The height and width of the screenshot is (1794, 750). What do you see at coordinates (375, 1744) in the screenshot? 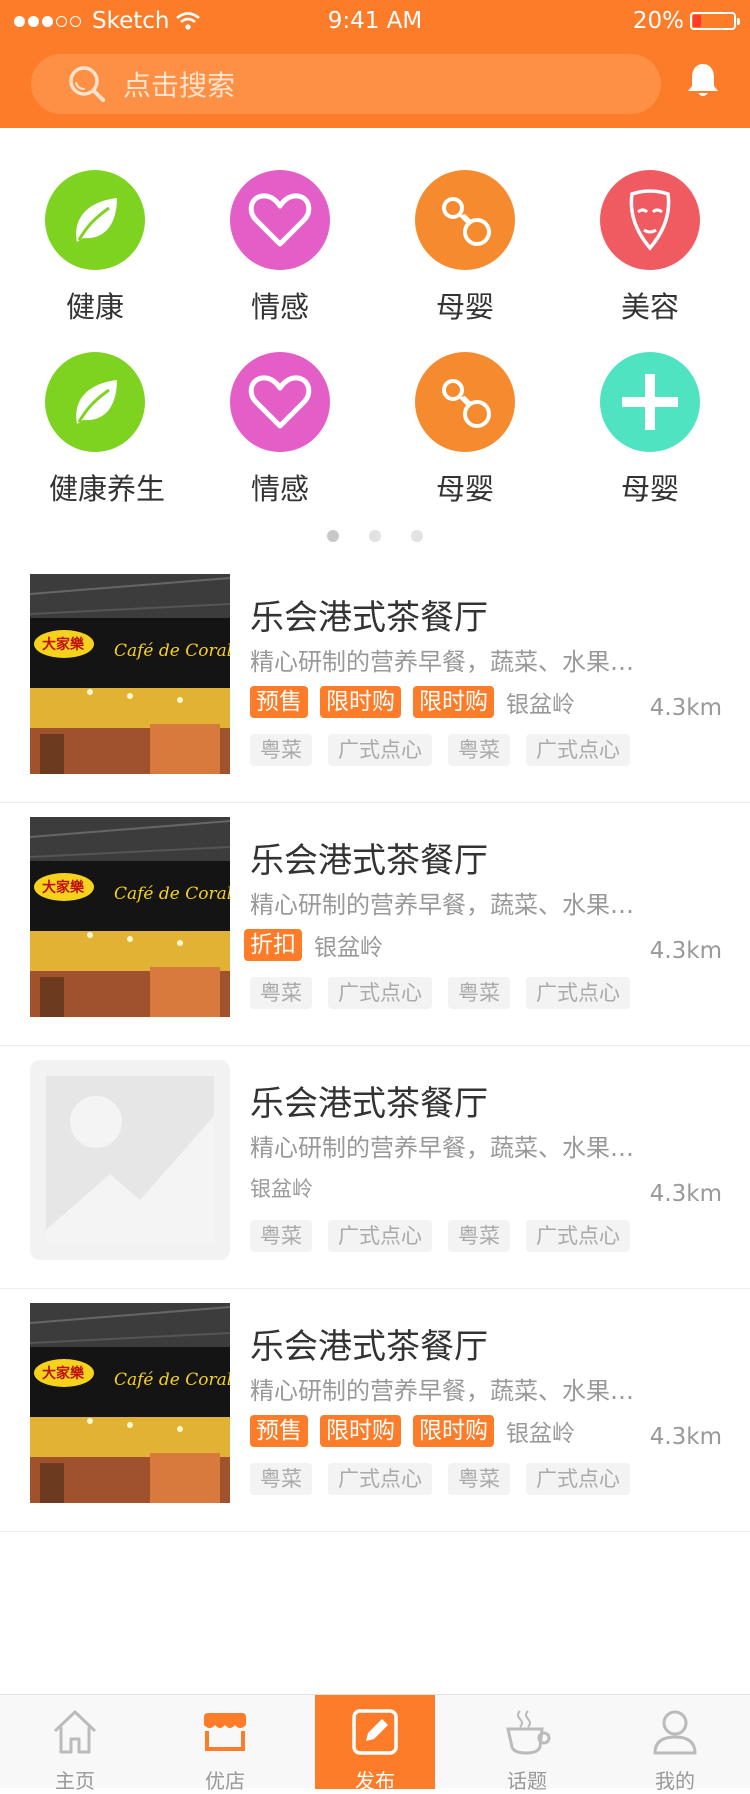
I see `tab-publish: 发布` at bounding box center [375, 1744].